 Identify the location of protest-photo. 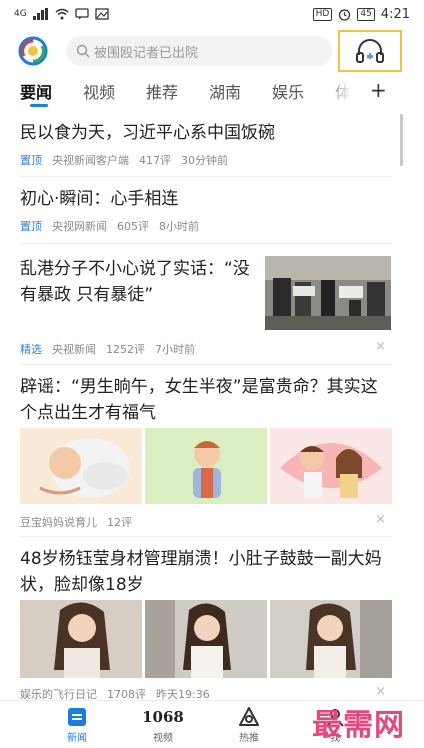
(328, 293).